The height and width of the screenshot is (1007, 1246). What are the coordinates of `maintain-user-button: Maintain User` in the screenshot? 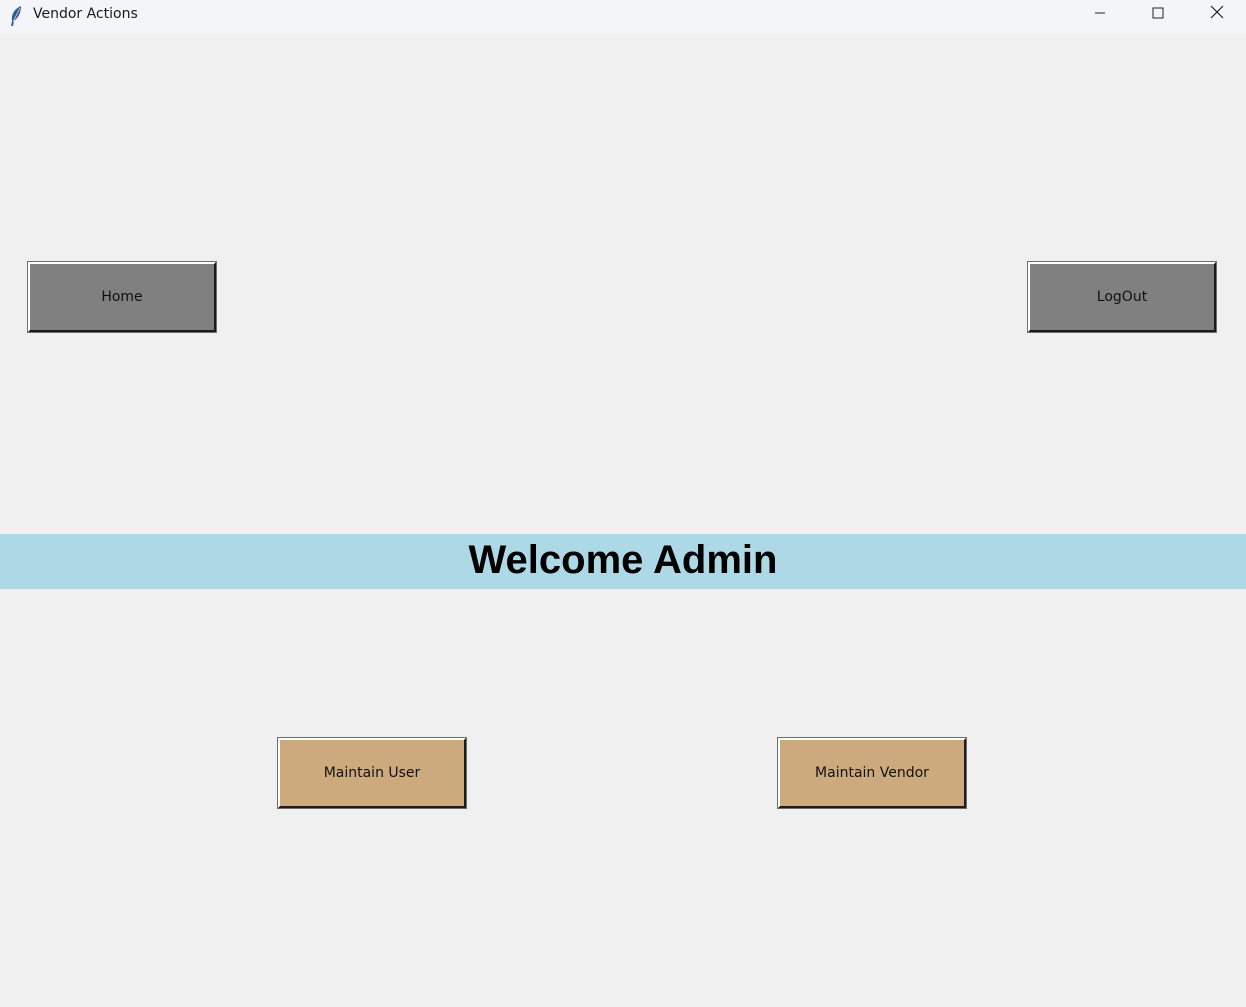 It's located at (372, 773).